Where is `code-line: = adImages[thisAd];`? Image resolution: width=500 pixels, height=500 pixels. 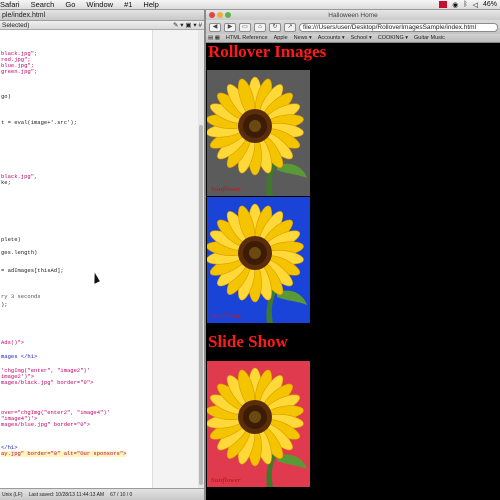 code-line: = adImages[thisAd]; is located at coordinates (32, 270).